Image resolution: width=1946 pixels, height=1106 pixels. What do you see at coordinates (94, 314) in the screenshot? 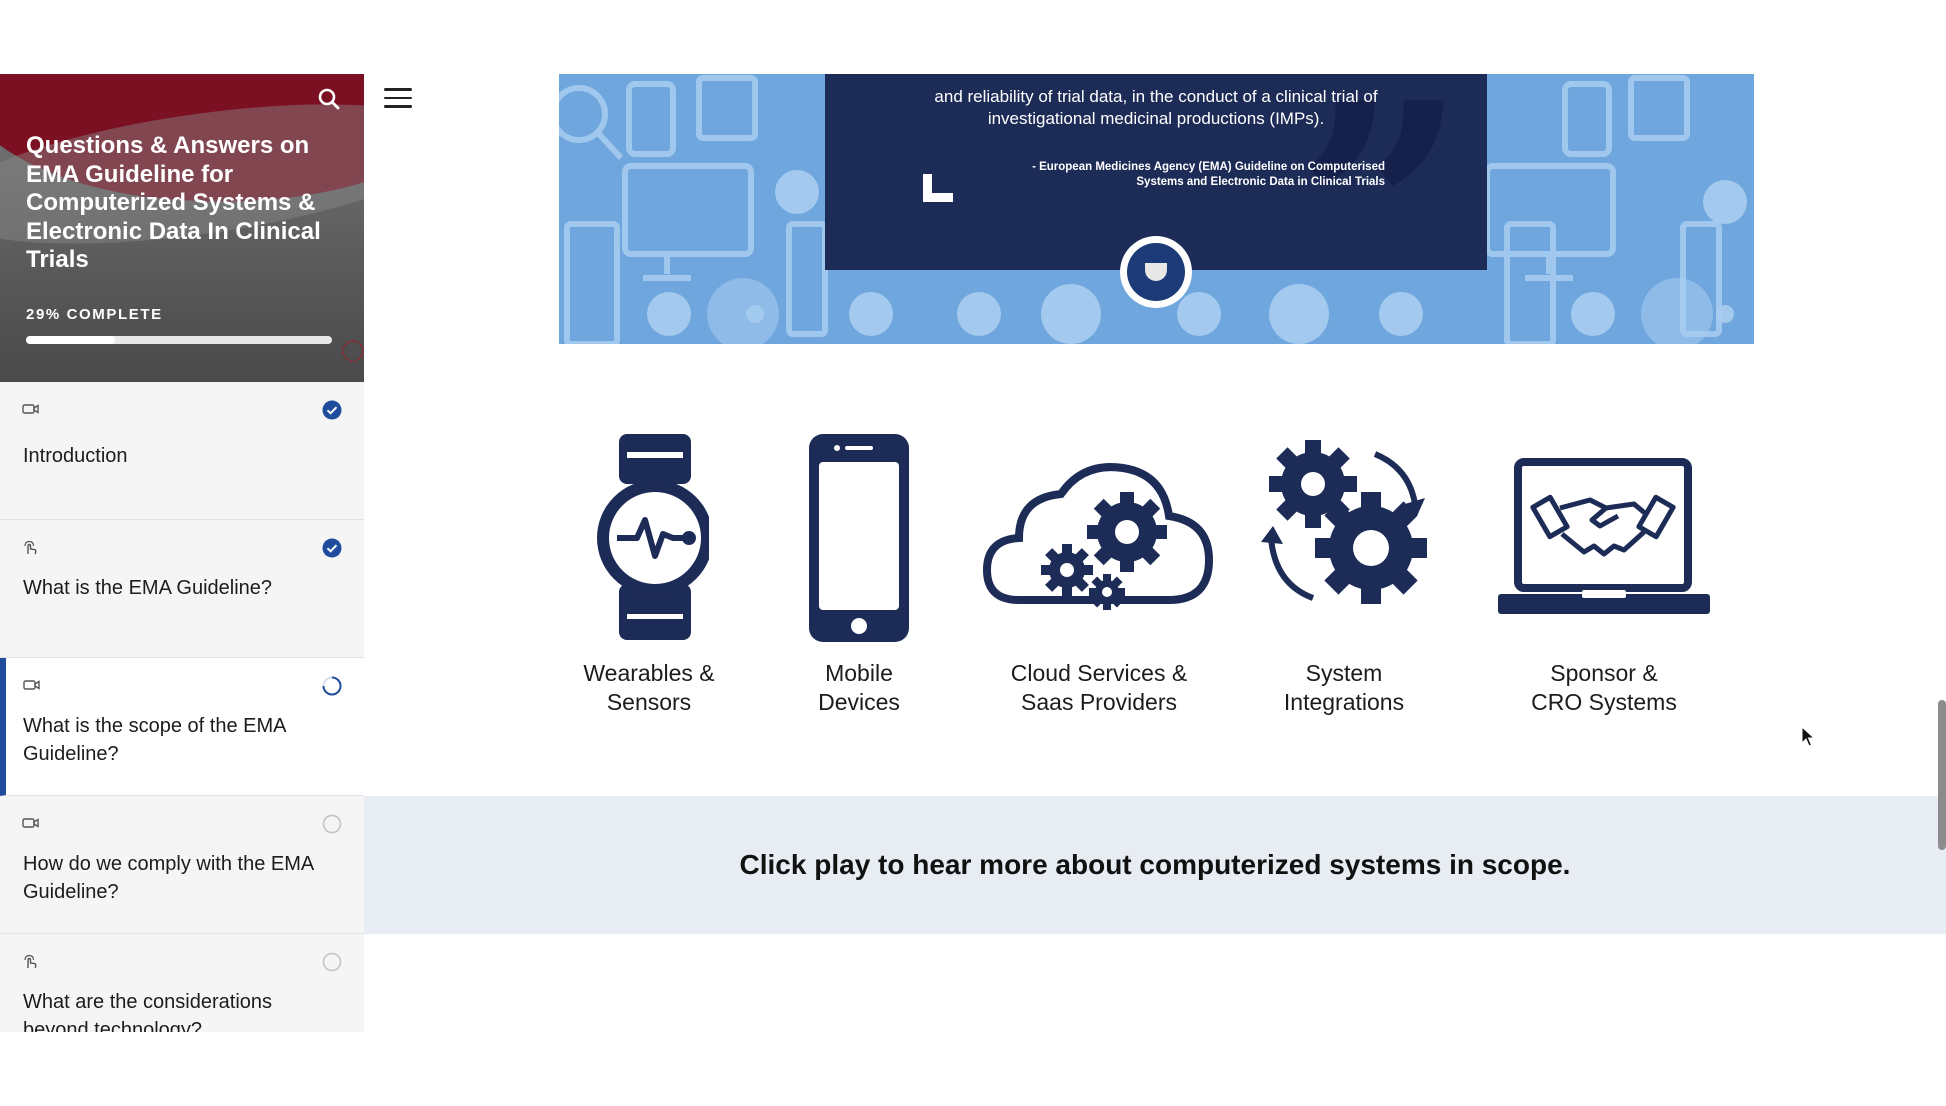
I see `progress-label: 29% COMPLETE` at bounding box center [94, 314].